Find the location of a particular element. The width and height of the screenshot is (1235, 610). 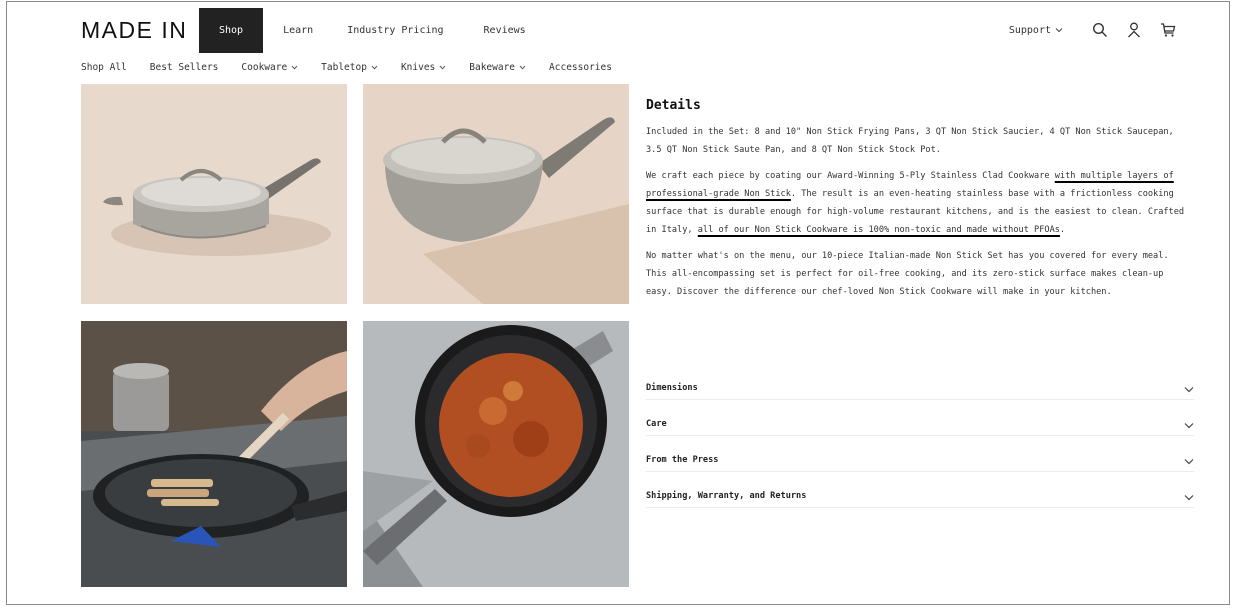

nav-tab-shop: Shop is located at coordinates (231, 30).